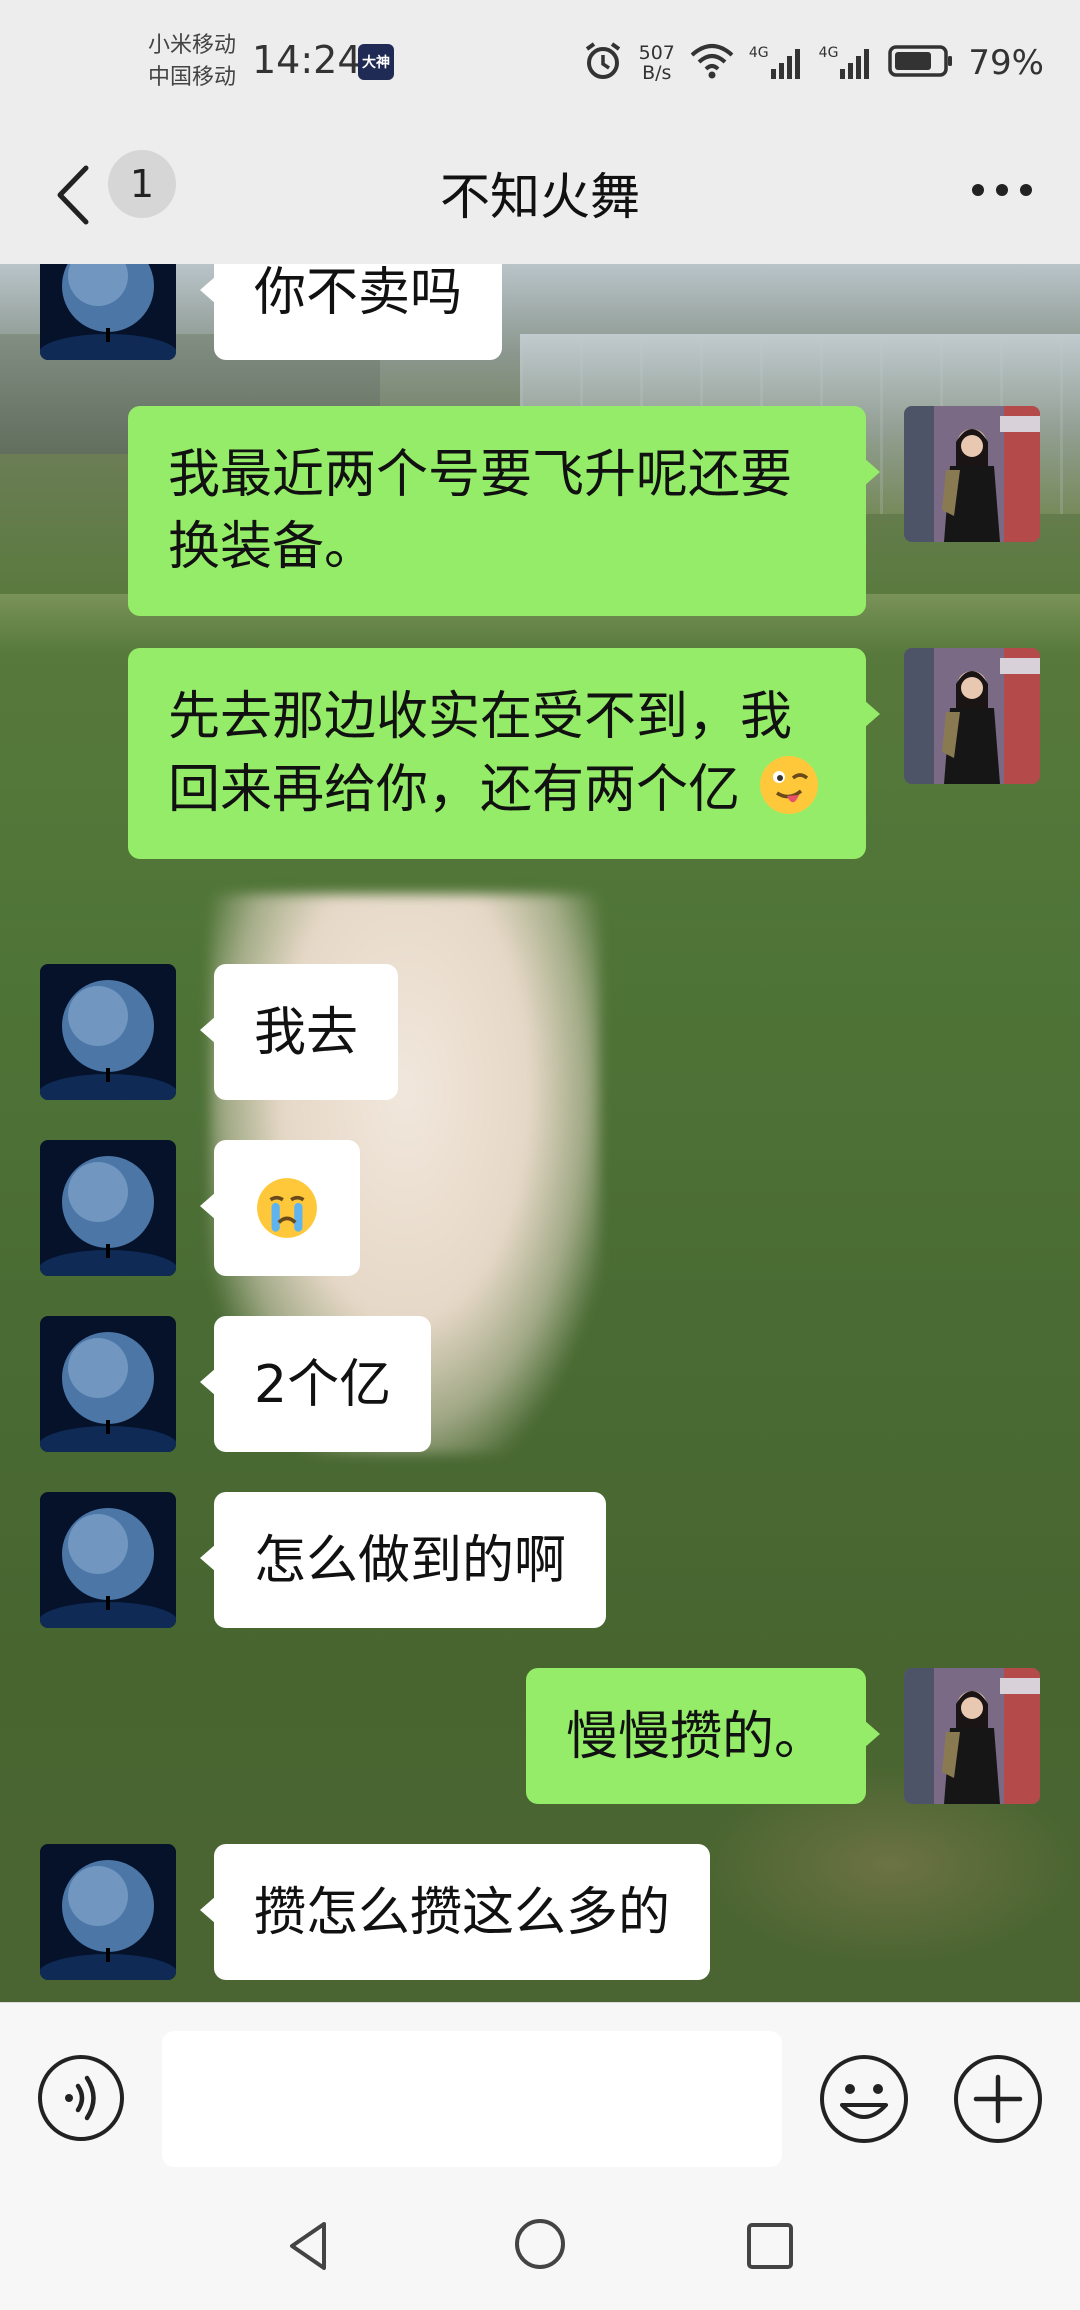 Image resolution: width=1080 pixels, height=2310 pixels. Describe the element at coordinates (192, 45) in the screenshot. I see `carrier-1: 小米移动` at that location.